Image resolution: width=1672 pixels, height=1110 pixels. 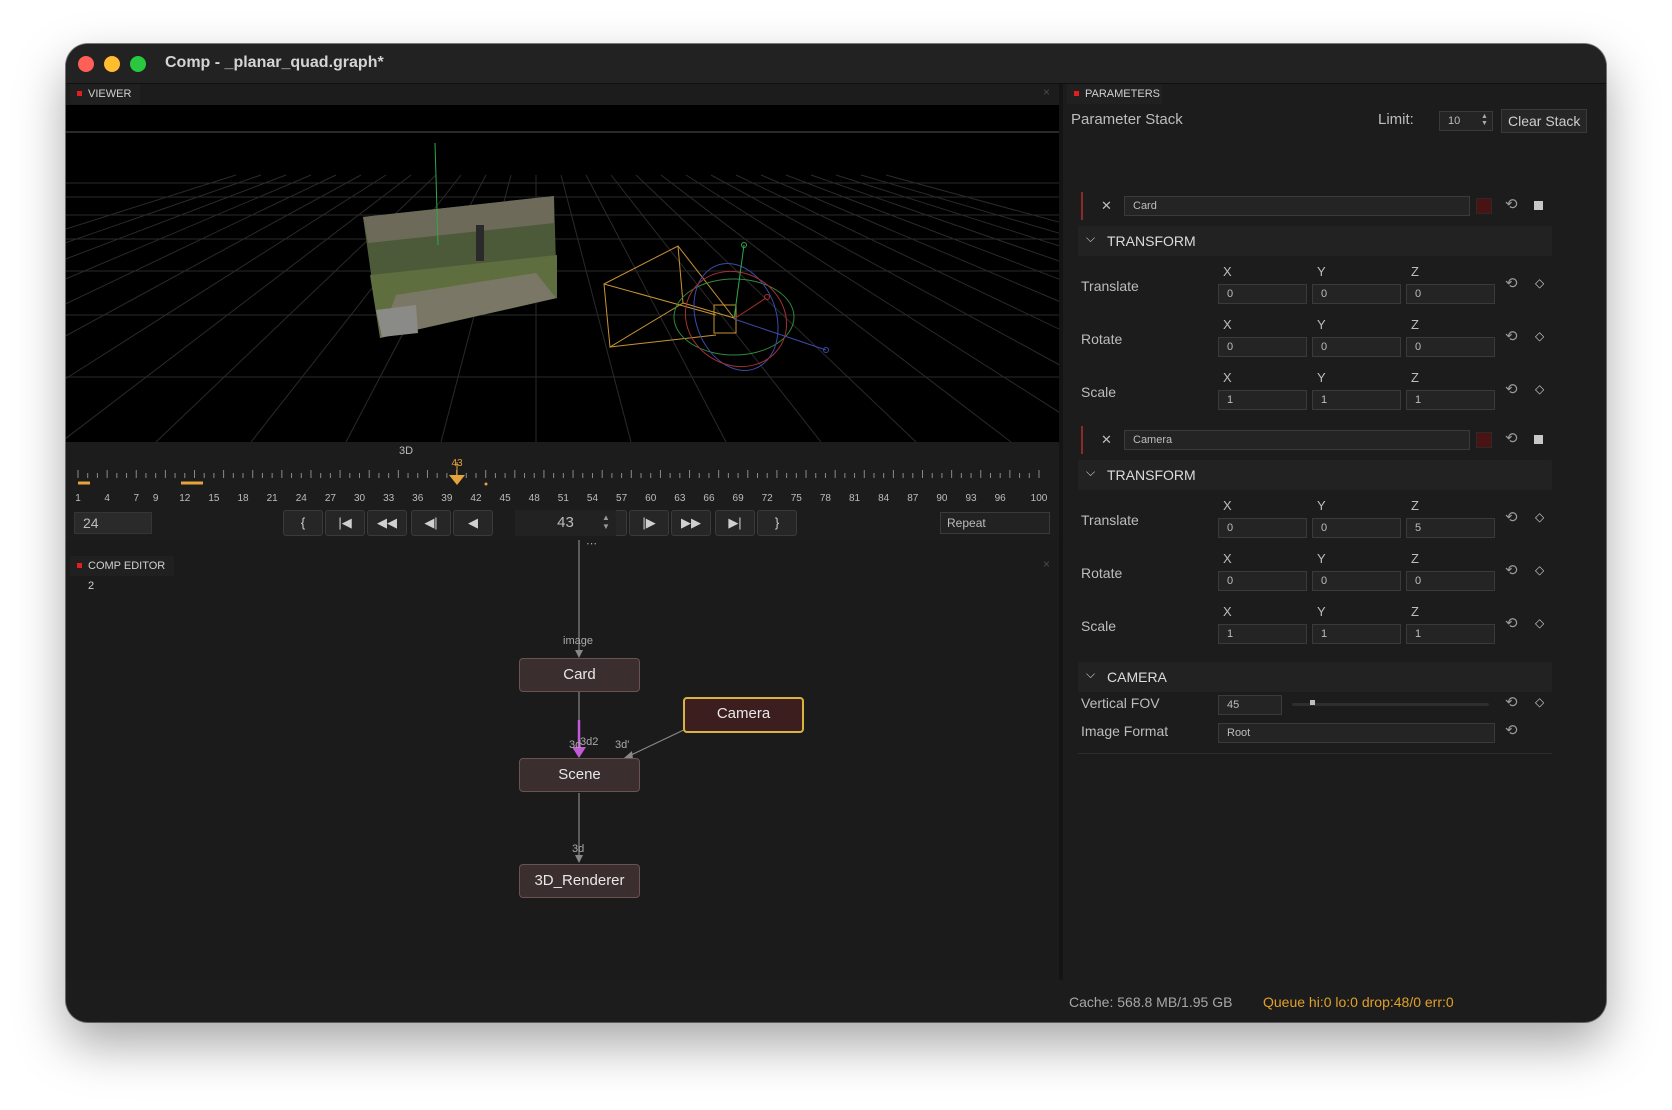 What do you see at coordinates (579, 775) in the screenshot?
I see `node-scene: Scene` at bounding box center [579, 775].